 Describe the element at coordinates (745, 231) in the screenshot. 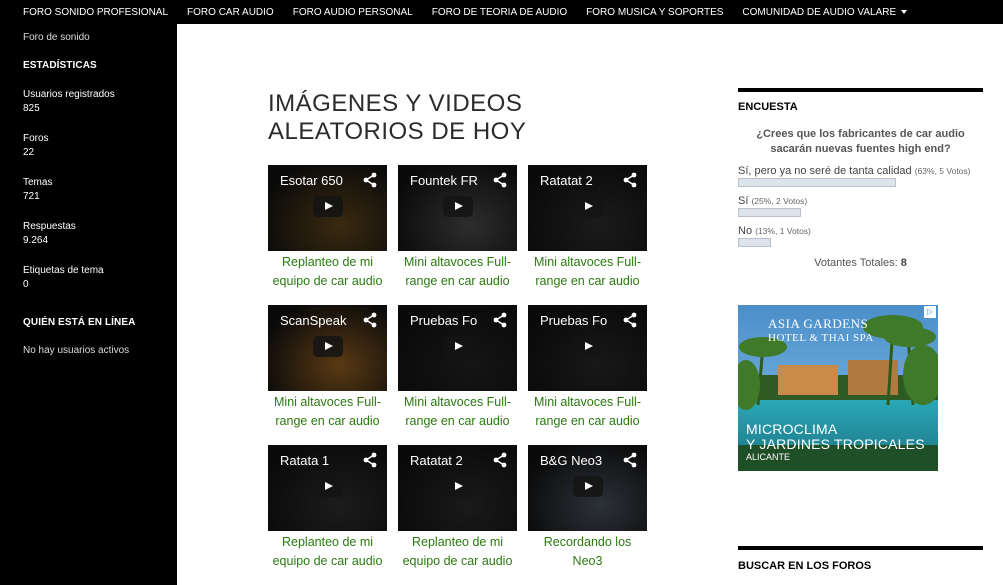

I see `poll-option-label: No` at that location.